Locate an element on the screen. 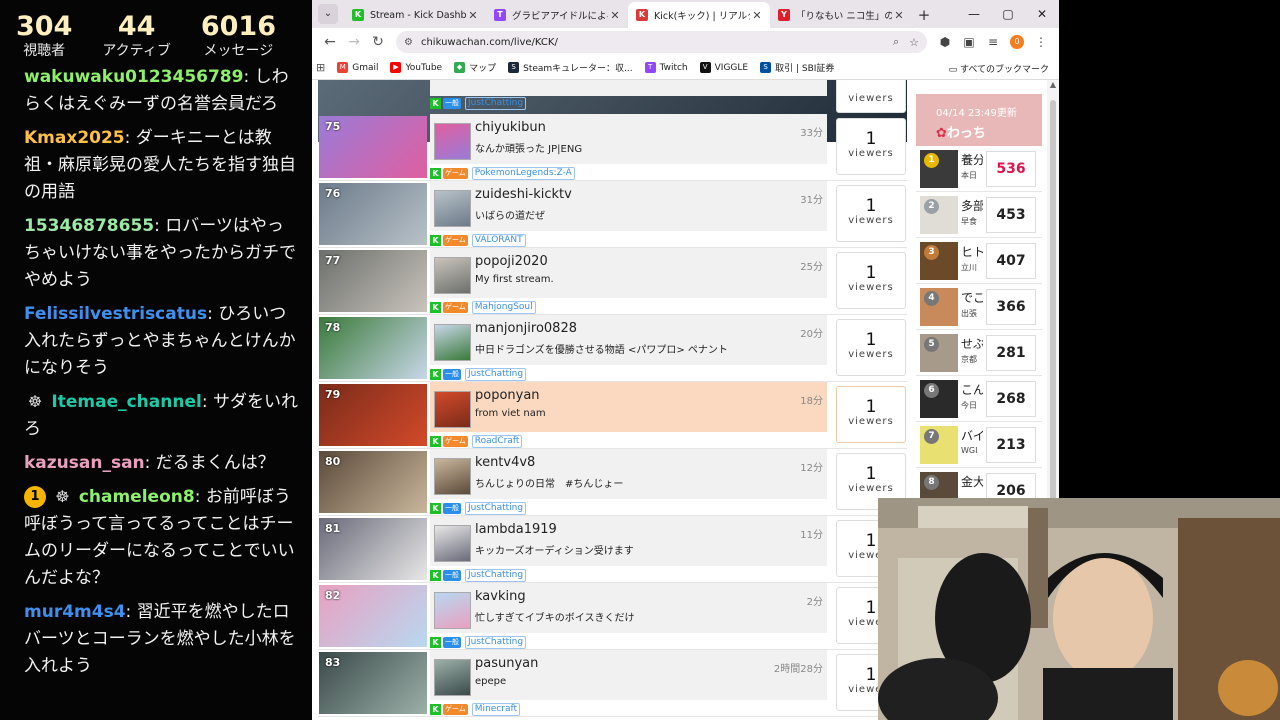 Image resolution: width=1280 pixels, height=720 pixels. streamer-name: popoji2020 is located at coordinates (511, 261).